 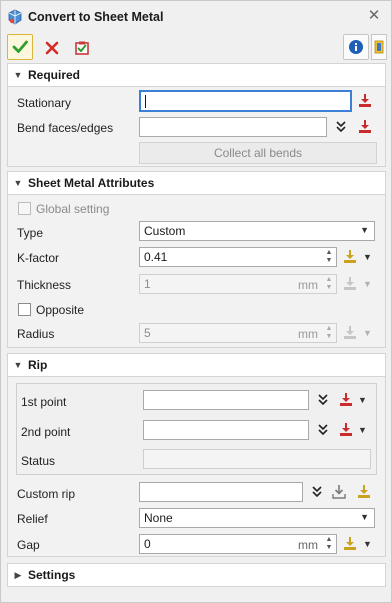 What do you see at coordinates (196, 183) in the screenshot?
I see `attributes-section-header: ▼ Sheet Metal Attributes` at bounding box center [196, 183].